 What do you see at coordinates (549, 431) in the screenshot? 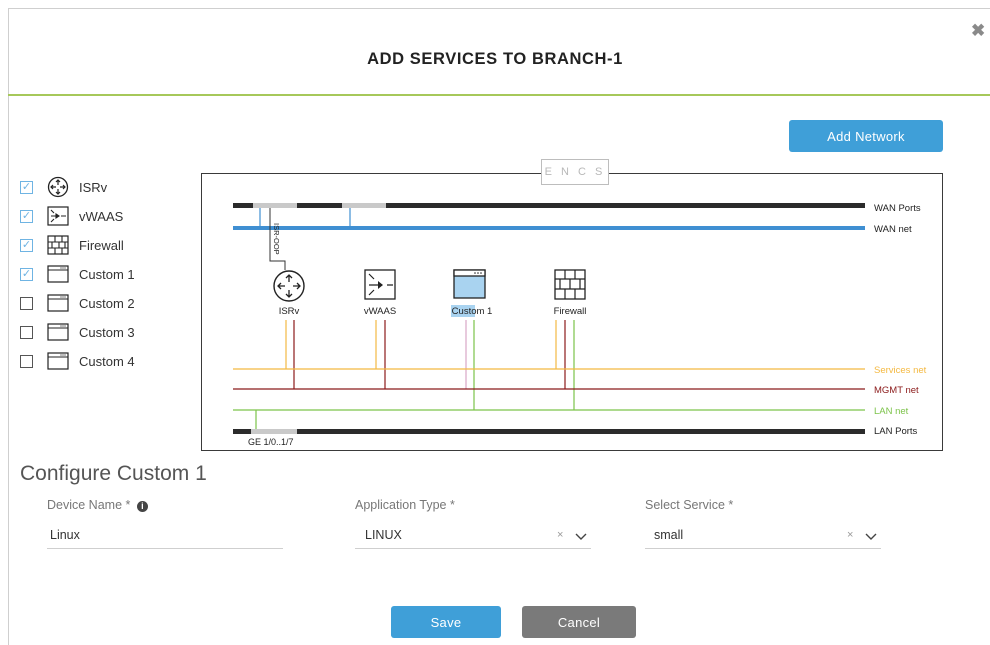
I see `lan-ports-bar` at bounding box center [549, 431].